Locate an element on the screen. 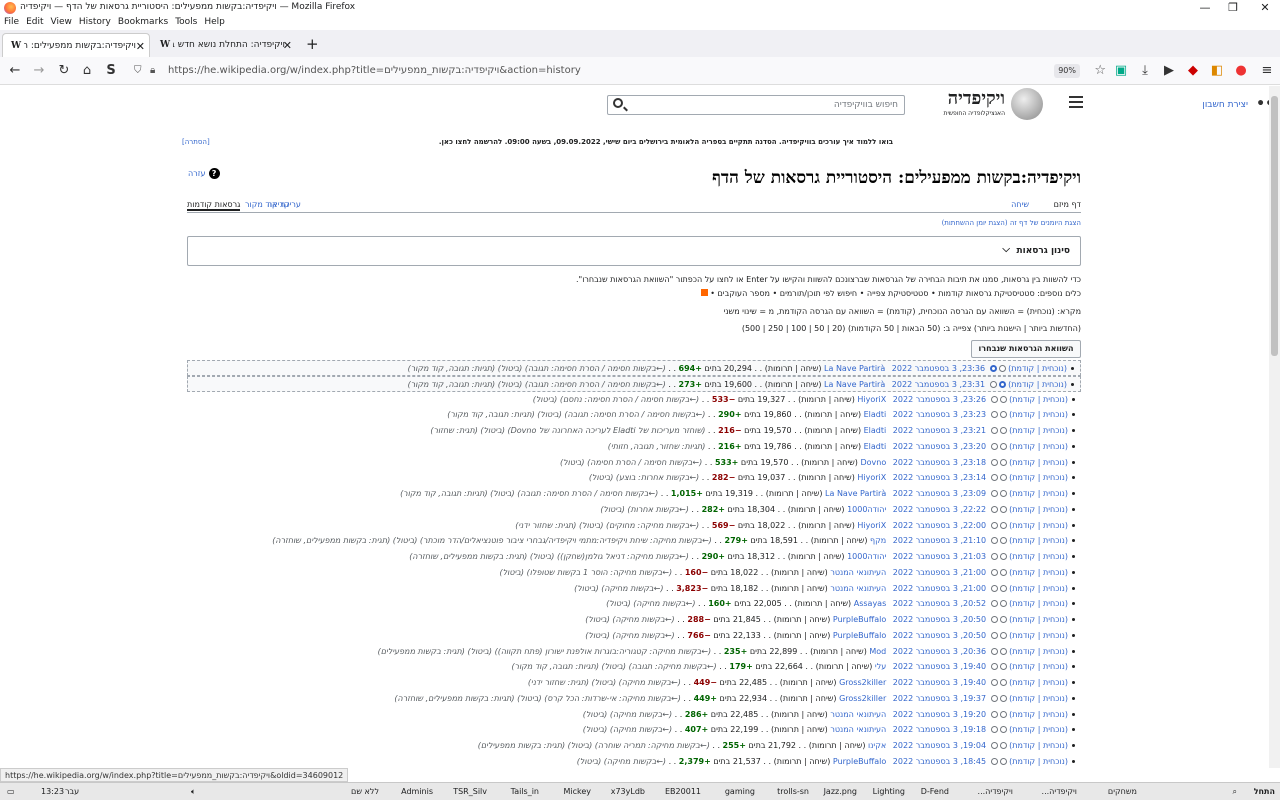 The width and height of the screenshot is (1280, 800). tracking-shield-icon: ⛉ is located at coordinates (138, 71).